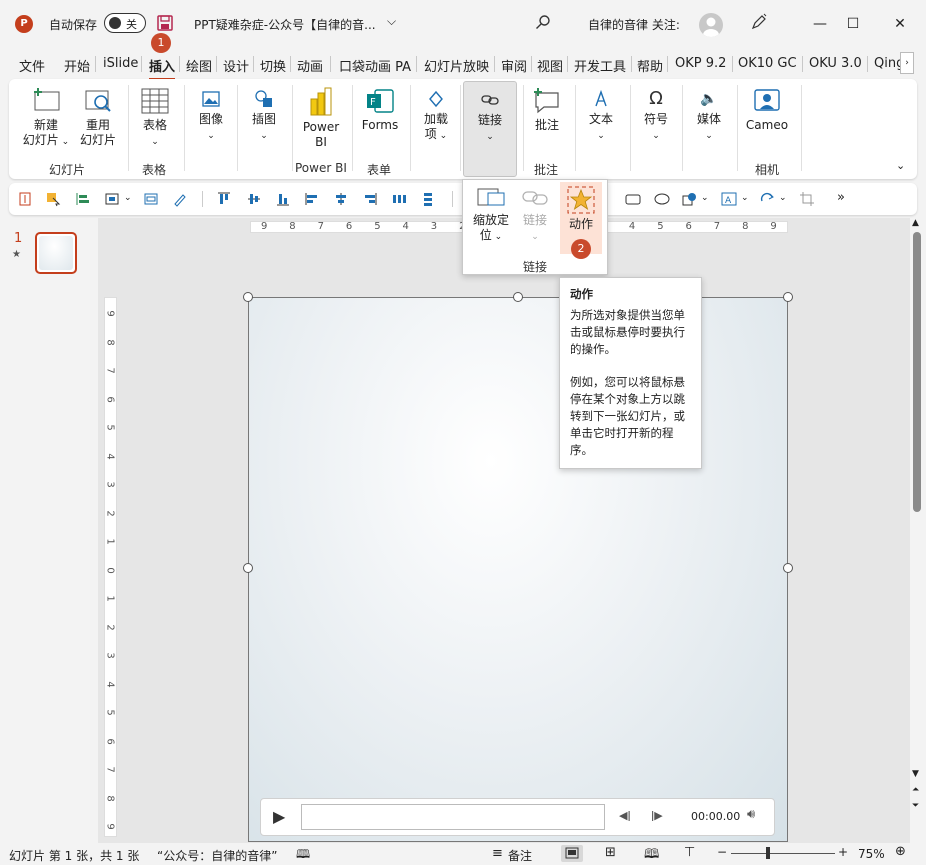 The image size is (926, 865). Describe the element at coordinates (547, 110) in the screenshot. I see `comment-button: 批注` at that location.